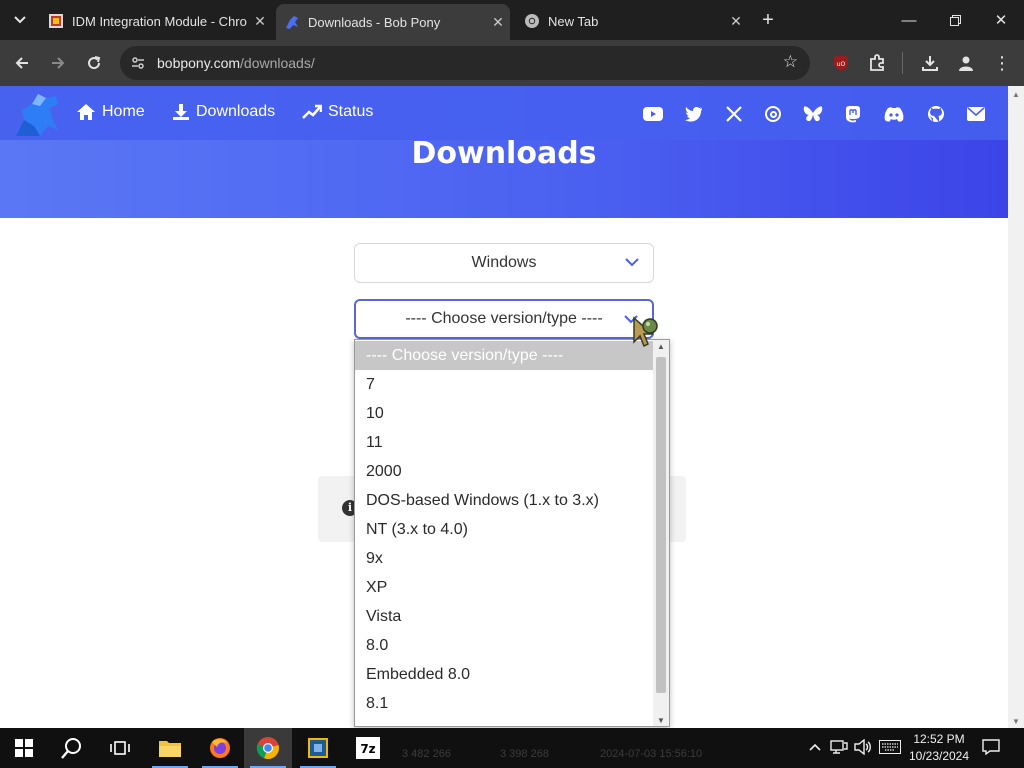 This screenshot has width=1024, height=768. I want to click on mail-icon, so click(976, 114).